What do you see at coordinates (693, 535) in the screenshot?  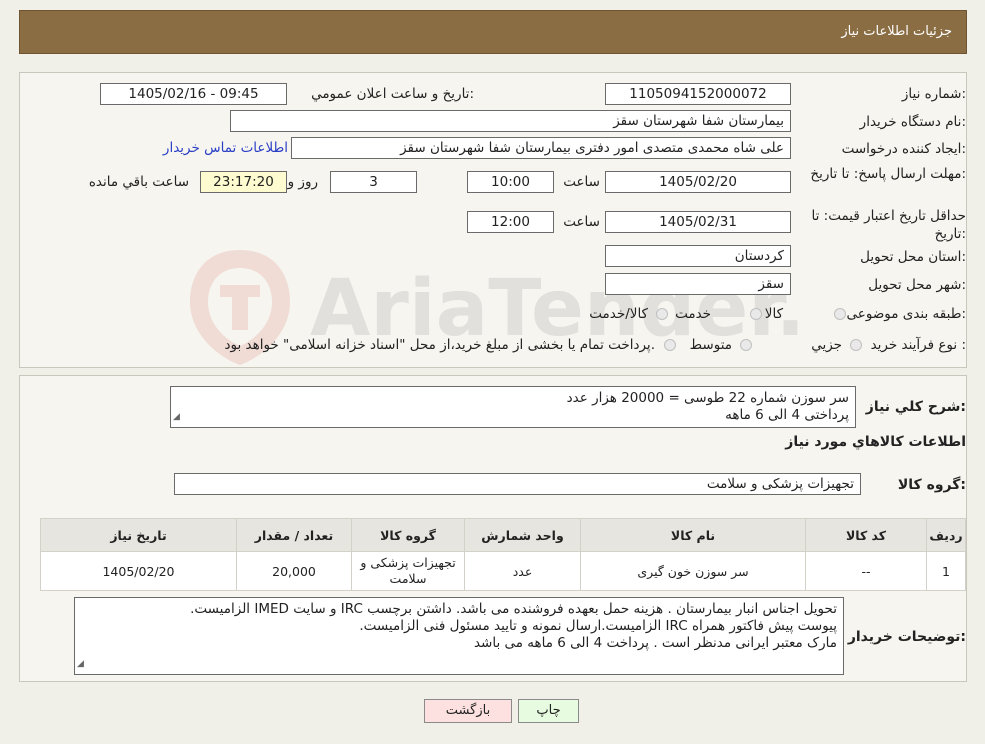 I see `col-name-header: نام کالا` at bounding box center [693, 535].